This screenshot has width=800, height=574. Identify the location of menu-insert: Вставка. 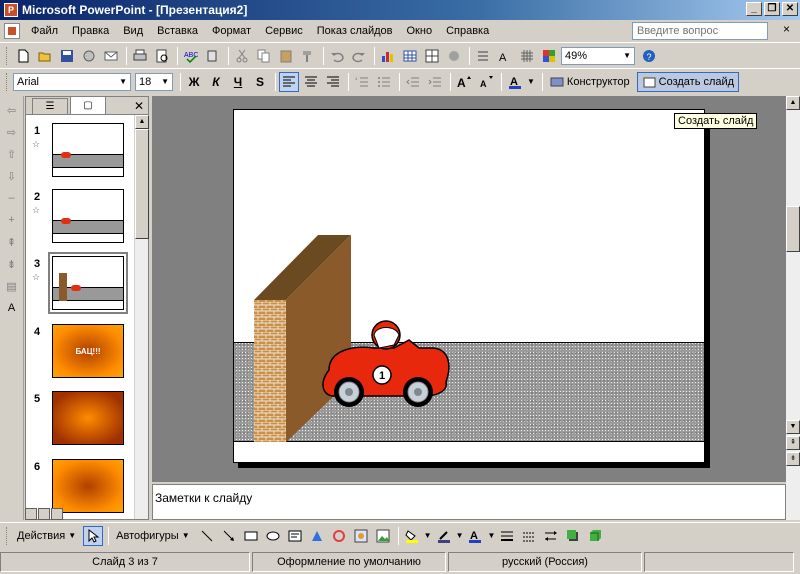
(177, 31).